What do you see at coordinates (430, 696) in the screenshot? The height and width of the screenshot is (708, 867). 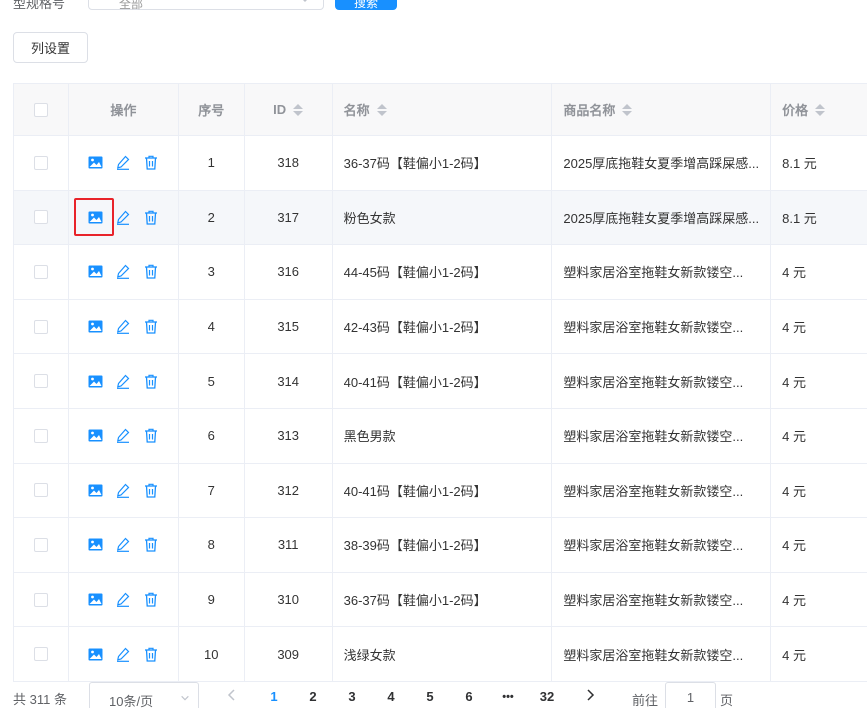 I see `page-button-5: 5` at bounding box center [430, 696].